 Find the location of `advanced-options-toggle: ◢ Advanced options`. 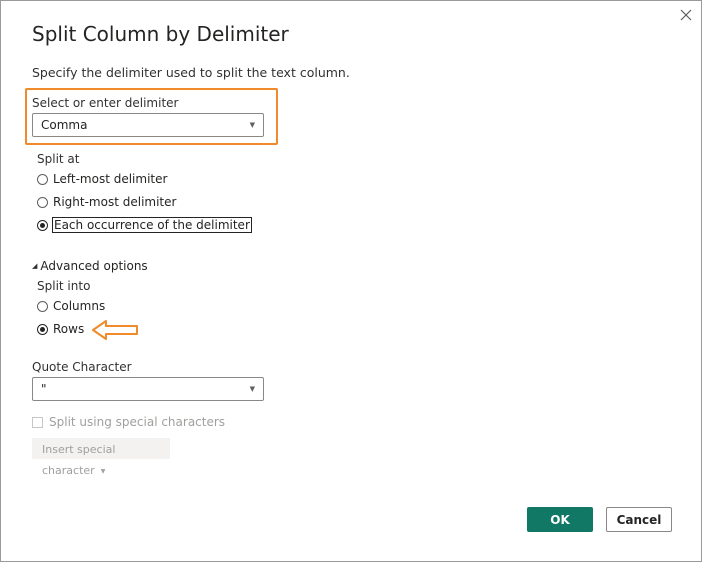

advanced-options-toggle: ◢ Advanced options is located at coordinates (90, 266).